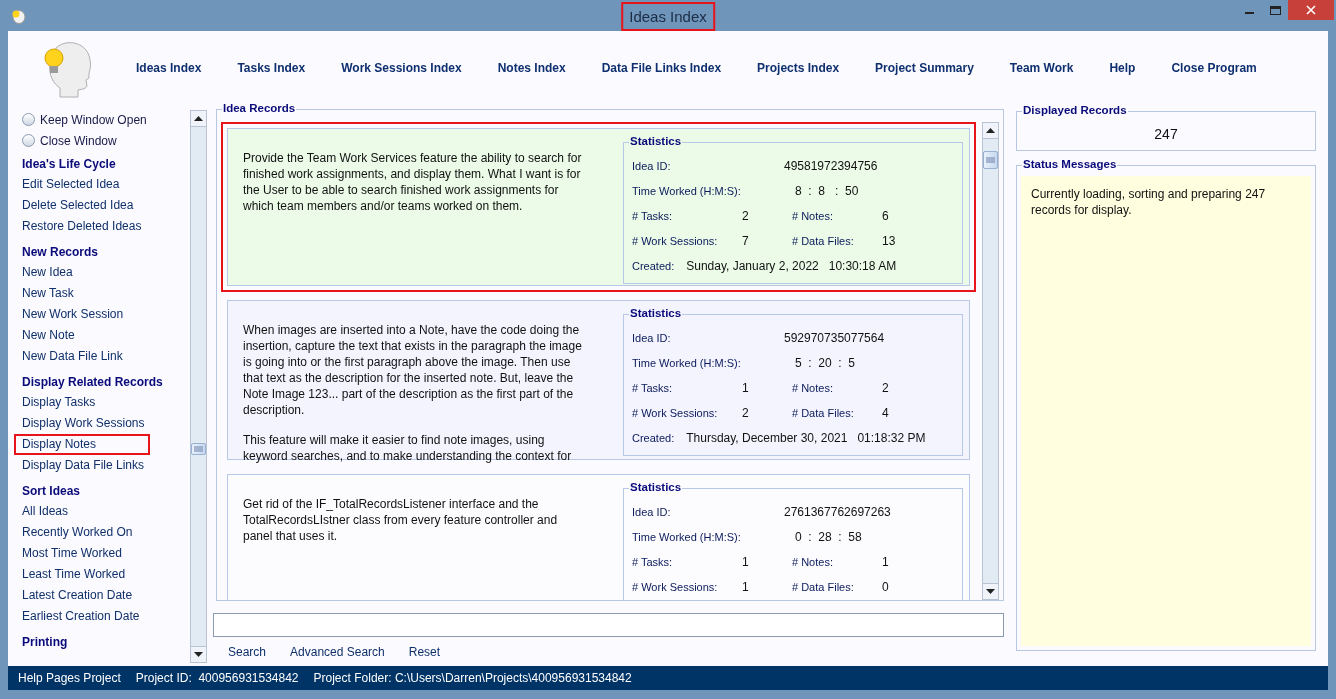 The image size is (1336, 699). What do you see at coordinates (72, 356) in the screenshot?
I see `sidebar-link: New Data File Link` at bounding box center [72, 356].